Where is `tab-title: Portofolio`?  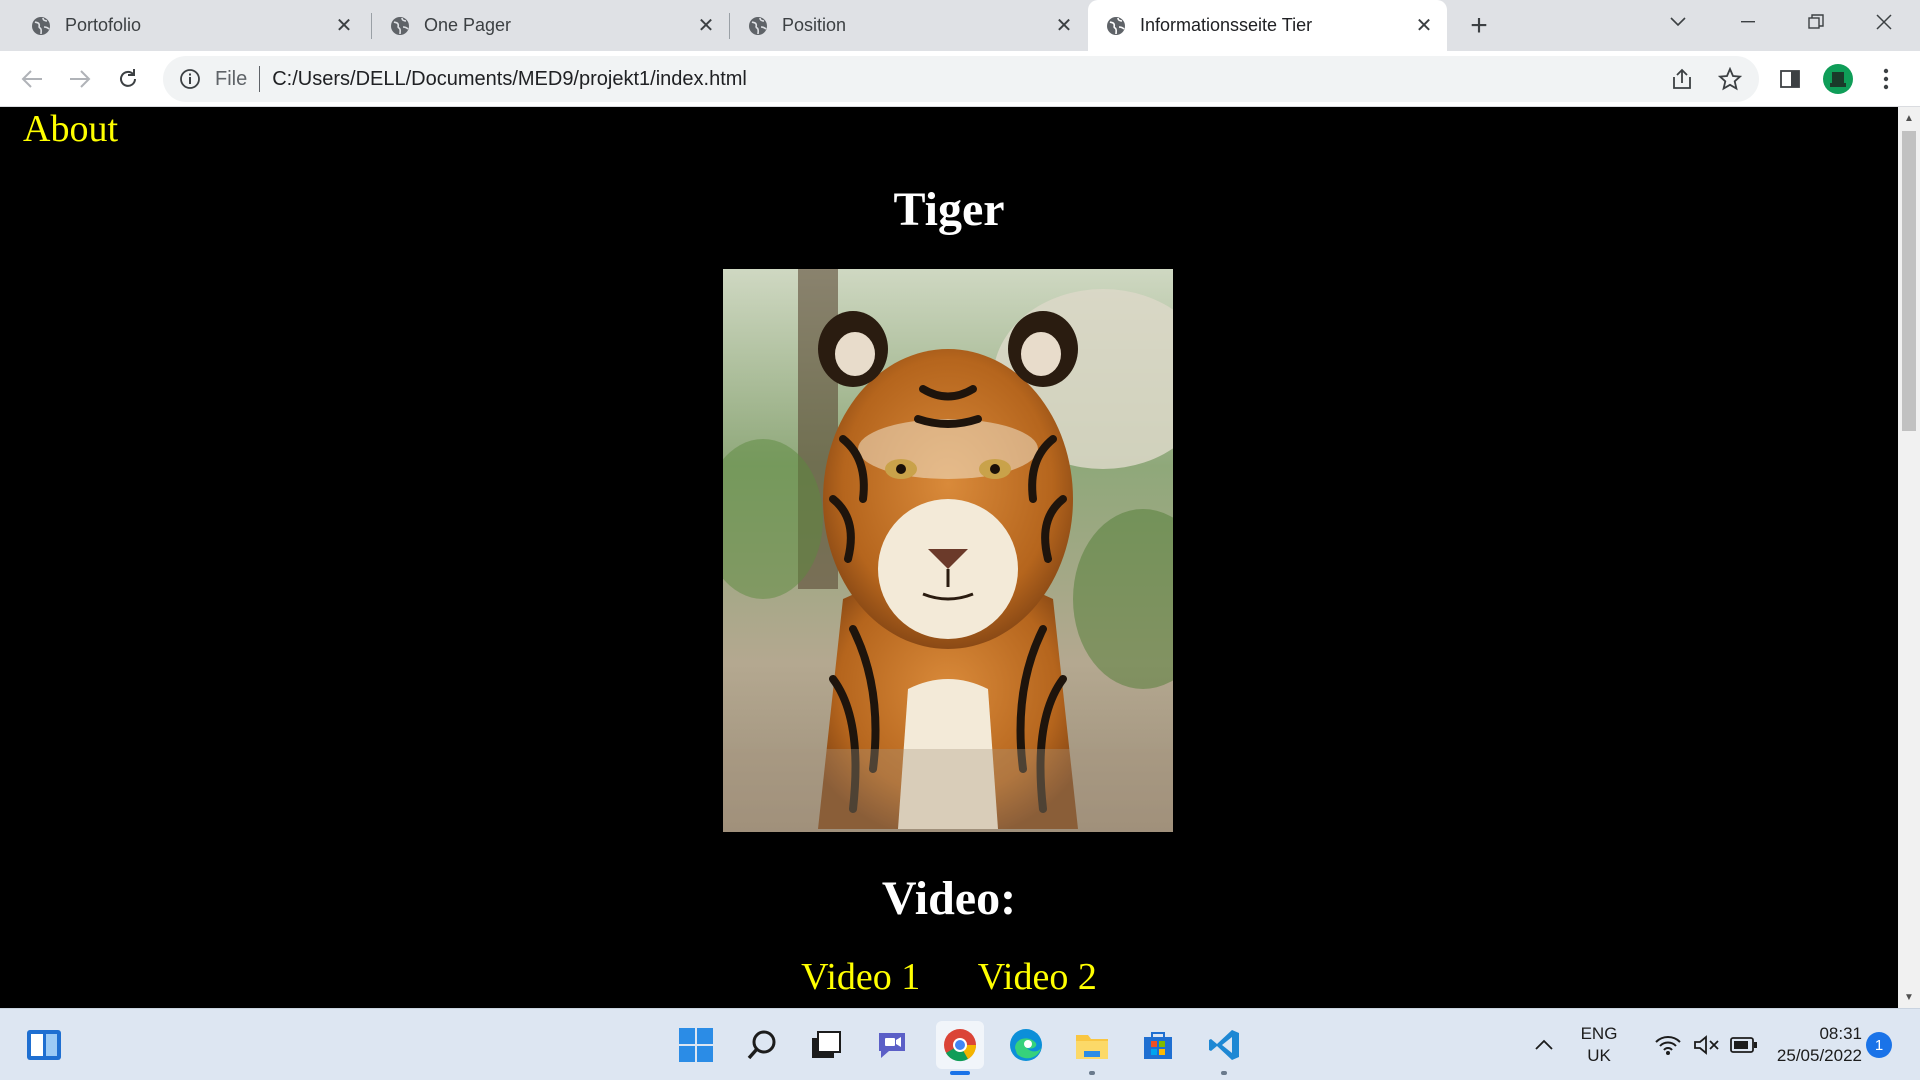 tab-title: Portofolio is located at coordinates (103, 25).